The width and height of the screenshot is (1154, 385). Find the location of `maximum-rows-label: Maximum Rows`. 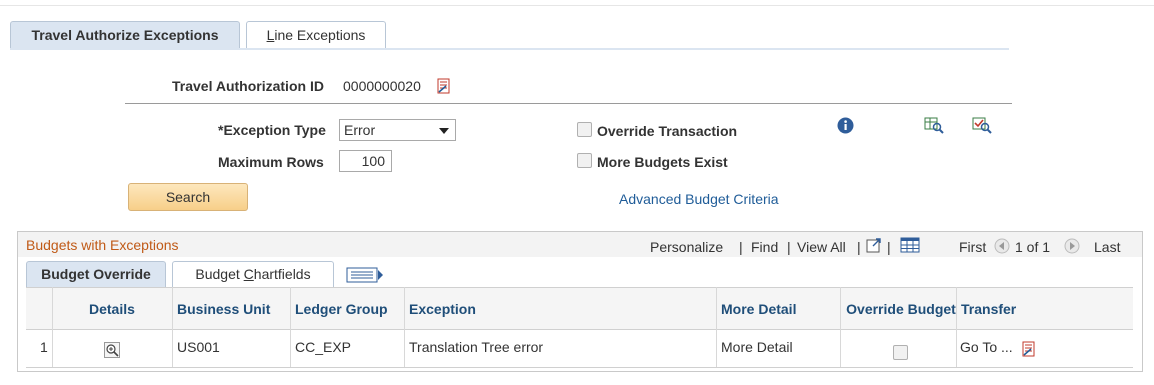

maximum-rows-label: Maximum Rows is located at coordinates (271, 162).